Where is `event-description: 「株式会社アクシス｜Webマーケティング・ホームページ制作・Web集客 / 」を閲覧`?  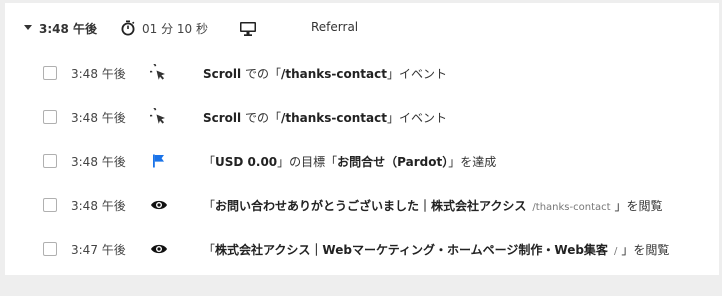 event-description: 「株式会社アクシス｜Webマーケティング・ホームページ制作・Web集客 / 」を閲覧 is located at coordinates (436, 249).